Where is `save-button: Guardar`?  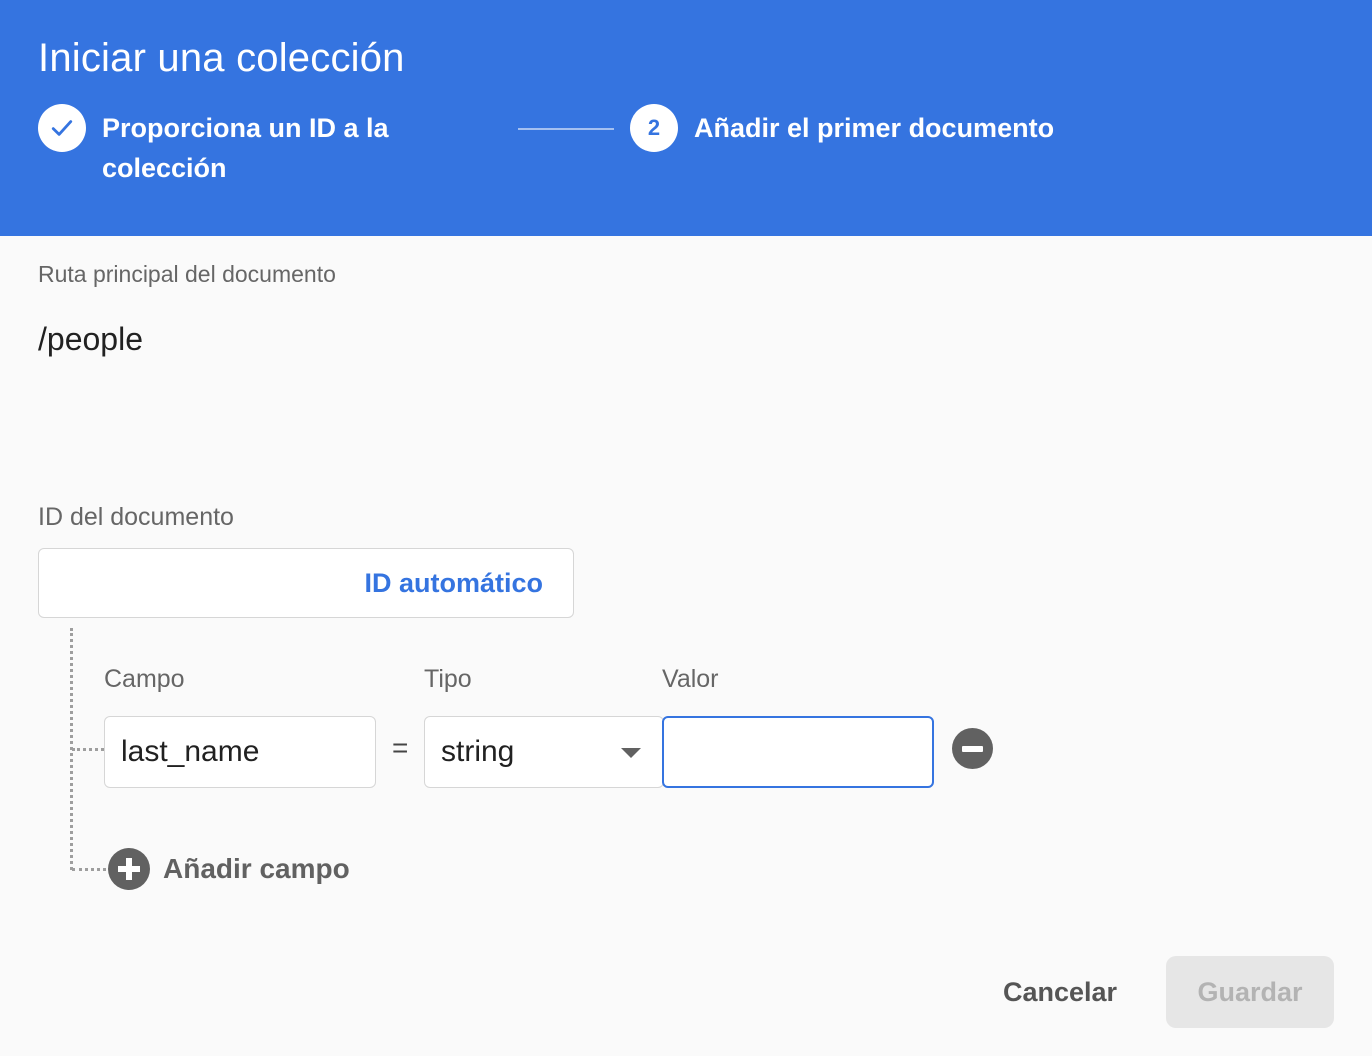 save-button: Guardar is located at coordinates (1250, 992).